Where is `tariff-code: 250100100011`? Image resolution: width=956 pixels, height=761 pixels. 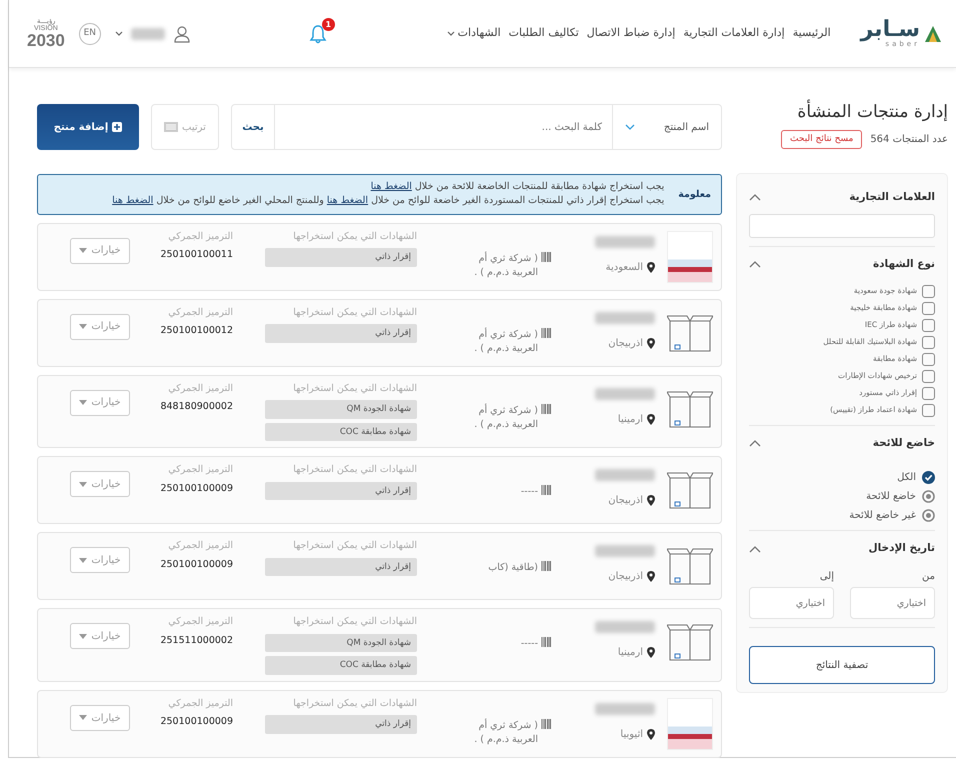
tariff-code: 250100100011 is located at coordinates (196, 255).